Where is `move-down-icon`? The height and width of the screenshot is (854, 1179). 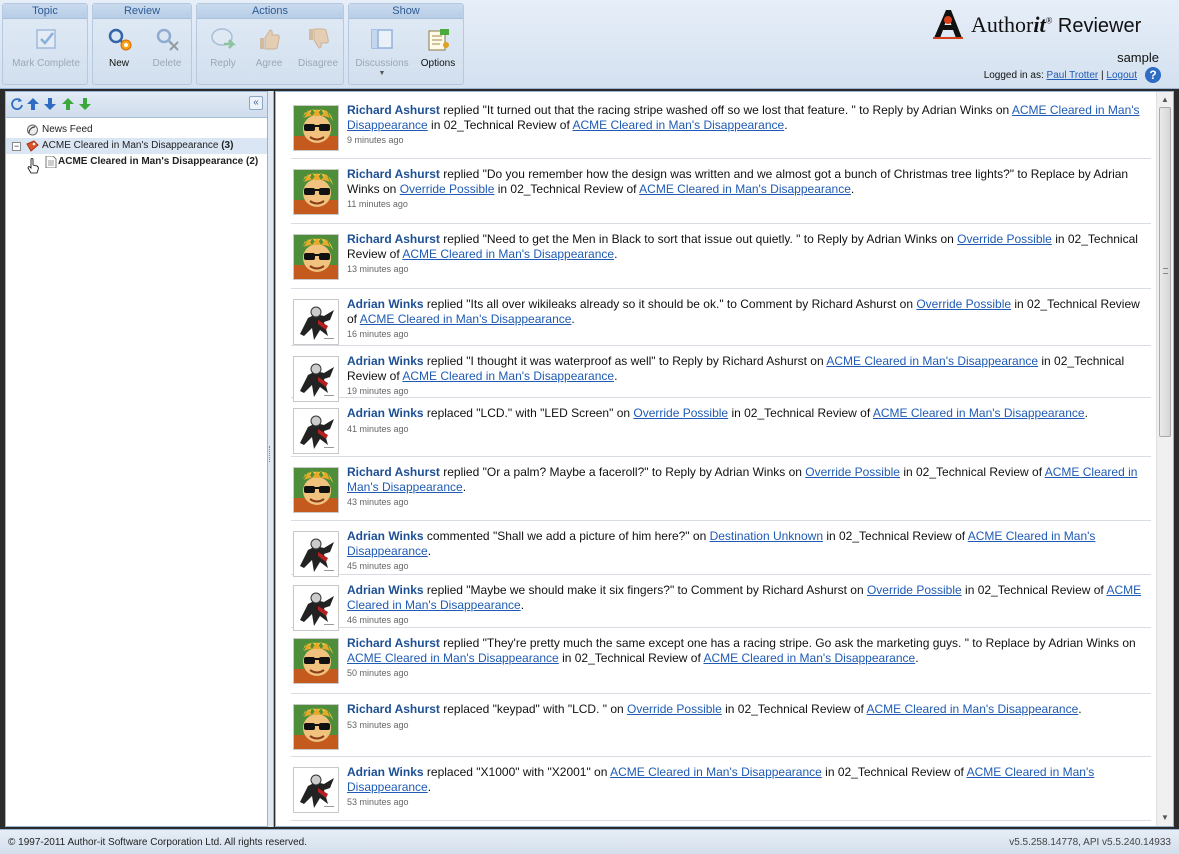 move-down-icon is located at coordinates (50, 104).